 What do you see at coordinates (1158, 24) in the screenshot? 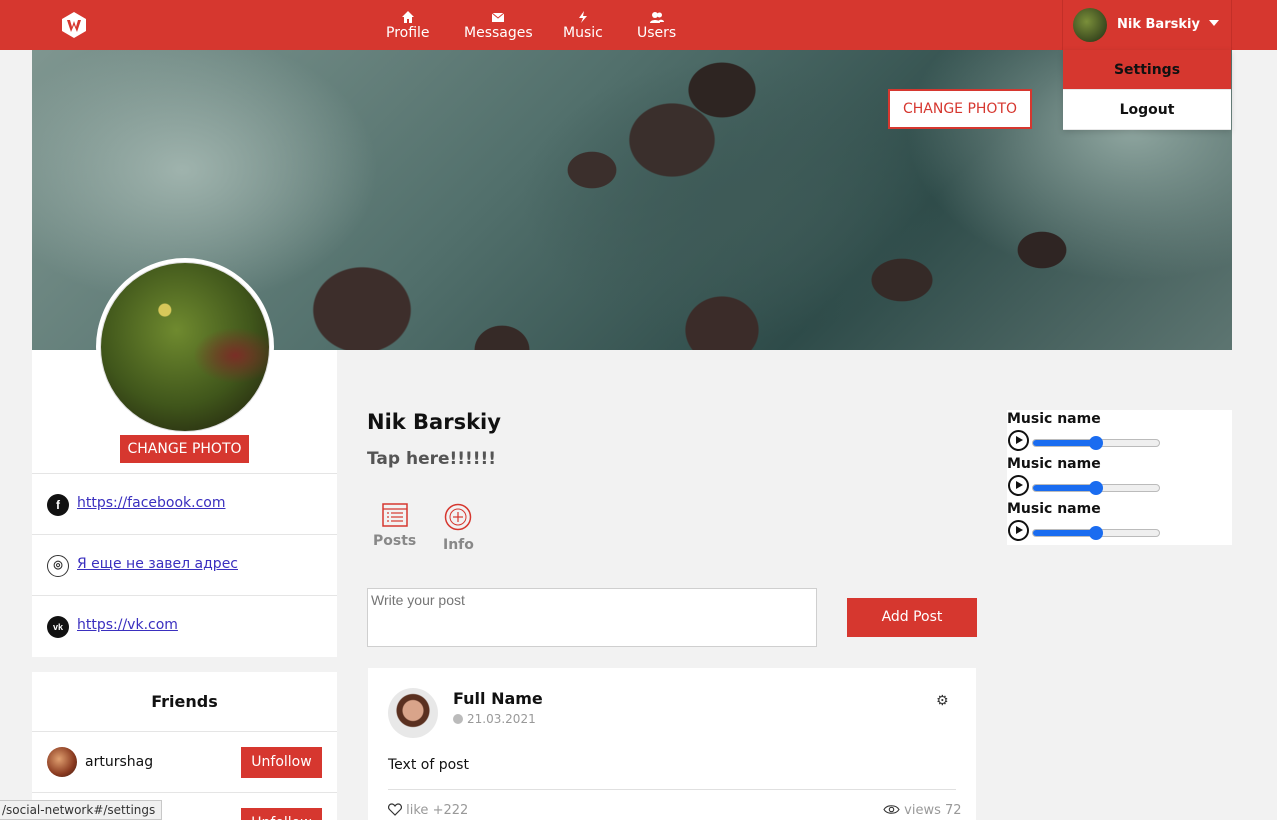
I see `user-name: Nik Barskiy` at bounding box center [1158, 24].